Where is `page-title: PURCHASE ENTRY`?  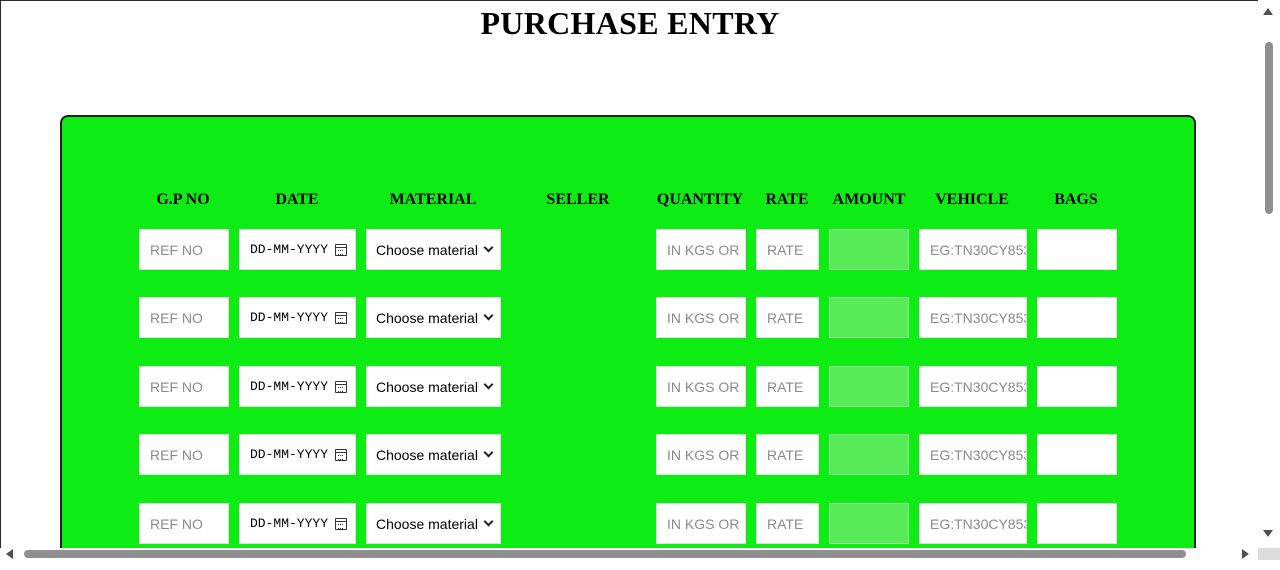
page-title: PURCHASE ENTRY is located at coordinates (630, 23).